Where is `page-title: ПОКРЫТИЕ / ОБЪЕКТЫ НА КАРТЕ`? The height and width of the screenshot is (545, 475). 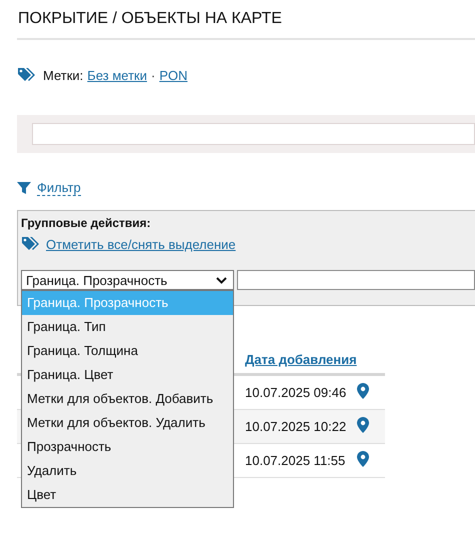 page-title: ПОКРЫТИЕ / ОБЪЕКТЫ НА КАРТЕ is located at coordinates (150, 19).